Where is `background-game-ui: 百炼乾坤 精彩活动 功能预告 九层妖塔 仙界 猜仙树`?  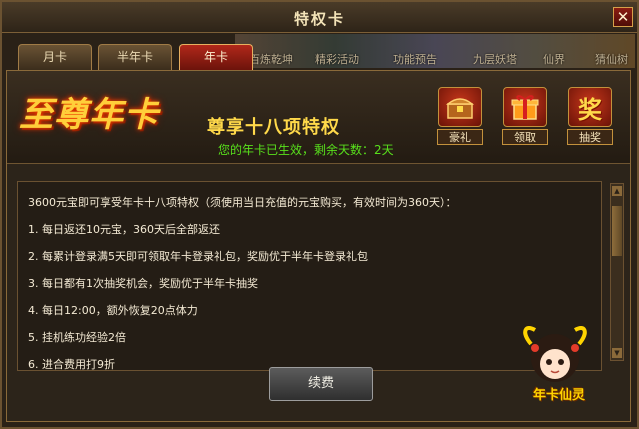 background-game-ui: 百炼乾坤 精彩活动 功能预告 九层妖塔 仙界 猜仙树 is located at coordinates (435, 51).